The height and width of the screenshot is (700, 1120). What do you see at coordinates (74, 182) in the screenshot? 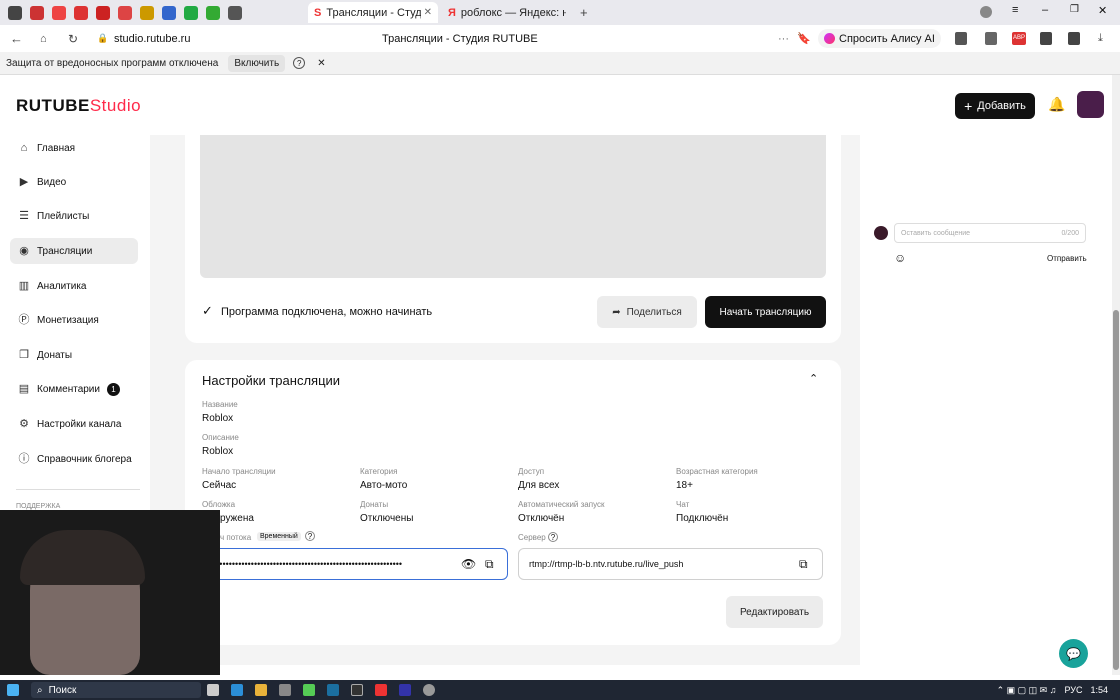
I see `sidebar-item-video: ▶ Видео` at bounding box center [74, 182].